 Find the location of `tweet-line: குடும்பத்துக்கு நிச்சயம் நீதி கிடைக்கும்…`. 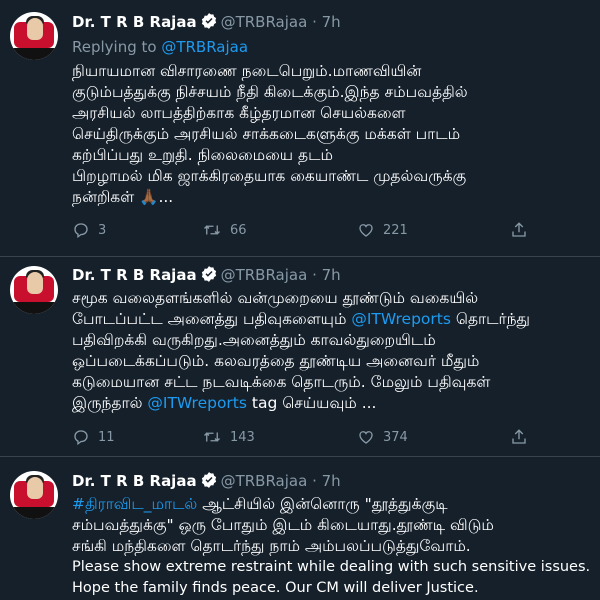

tweet-line: குடும்பத்துக்கு நிச்சயம் நீதி கிடைக்கும்… is located at coordinates (270, 92).